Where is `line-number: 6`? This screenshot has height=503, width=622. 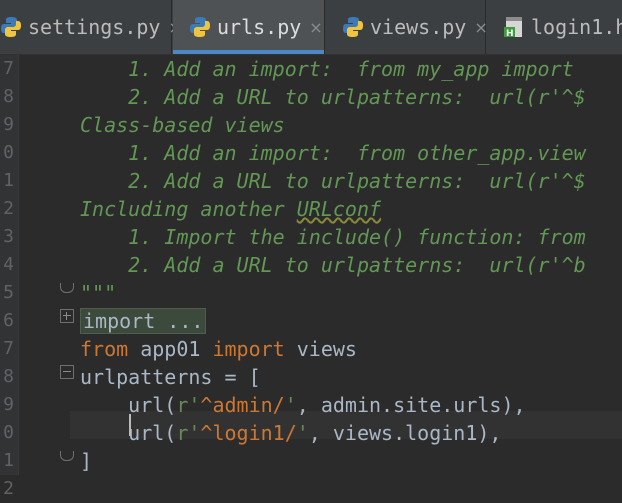 line-number: 6 is located at coordinates (8, 320).